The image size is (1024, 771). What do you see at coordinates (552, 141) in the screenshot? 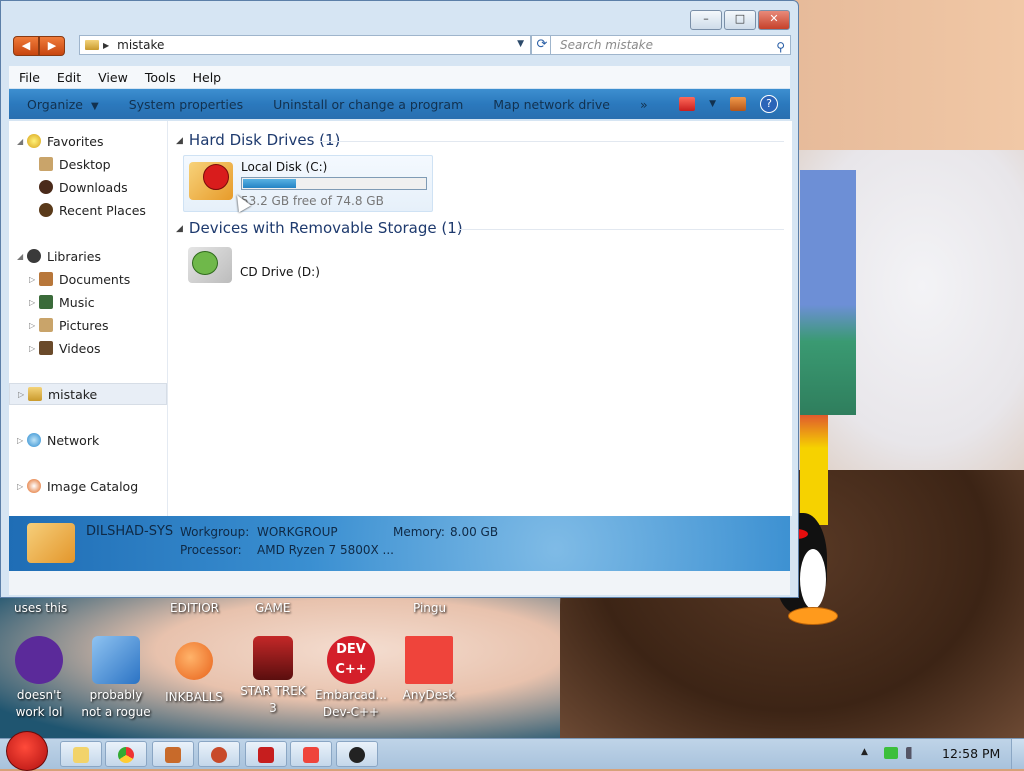
I see `group-divider` at bounding box center [552, 141].